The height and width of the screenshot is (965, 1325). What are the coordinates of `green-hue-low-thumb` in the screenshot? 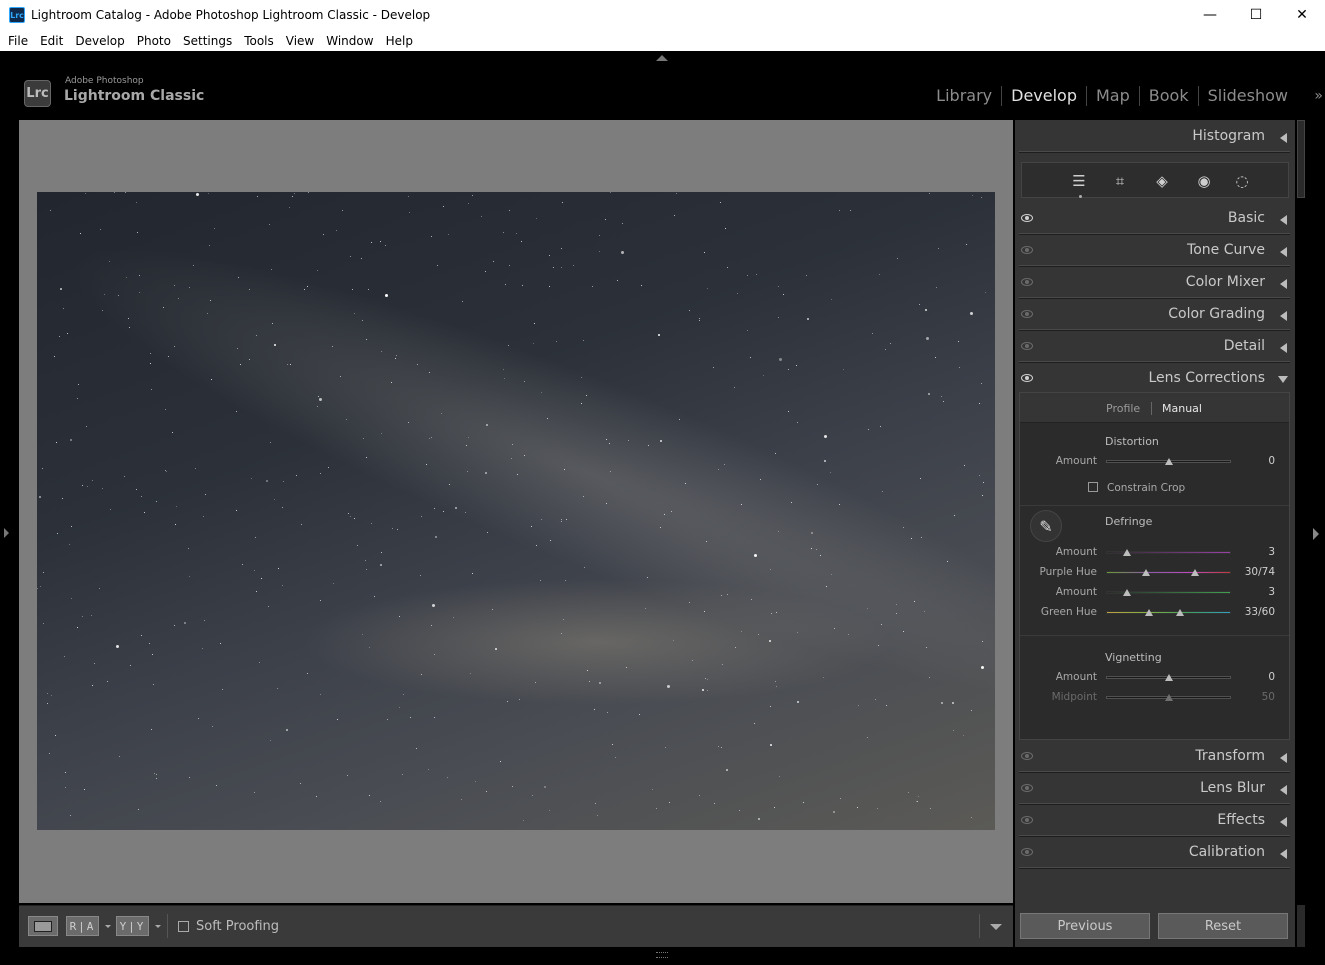 It's located at (1148, 612).